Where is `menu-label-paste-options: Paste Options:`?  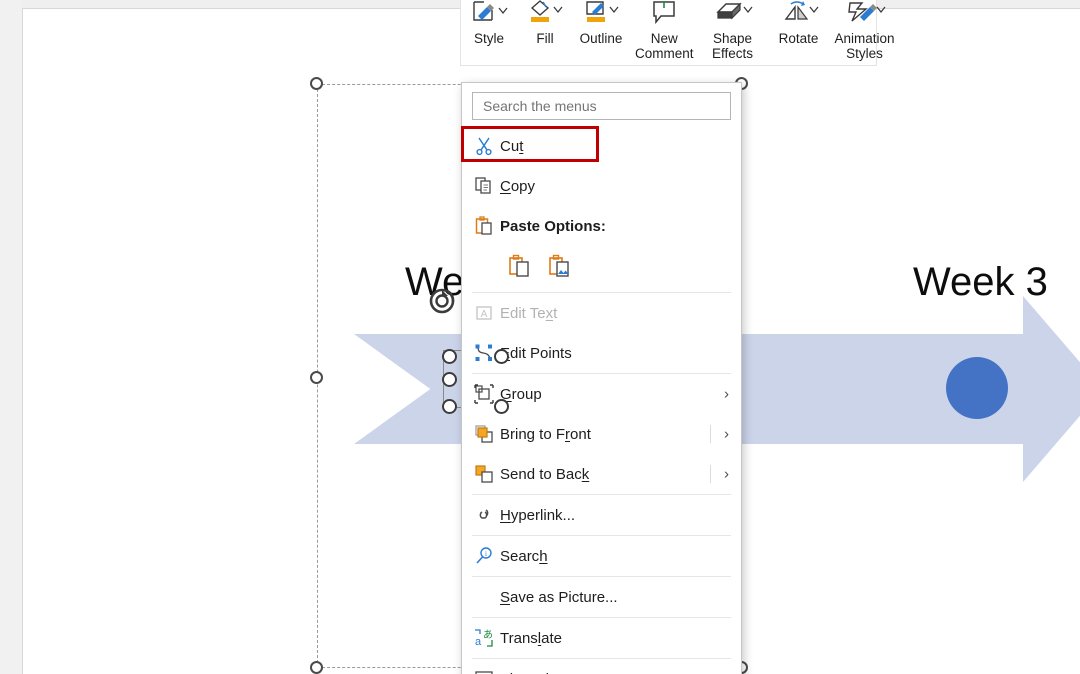
menu-label-paste-options: Paste Options: is located at coordinates (553, 226).